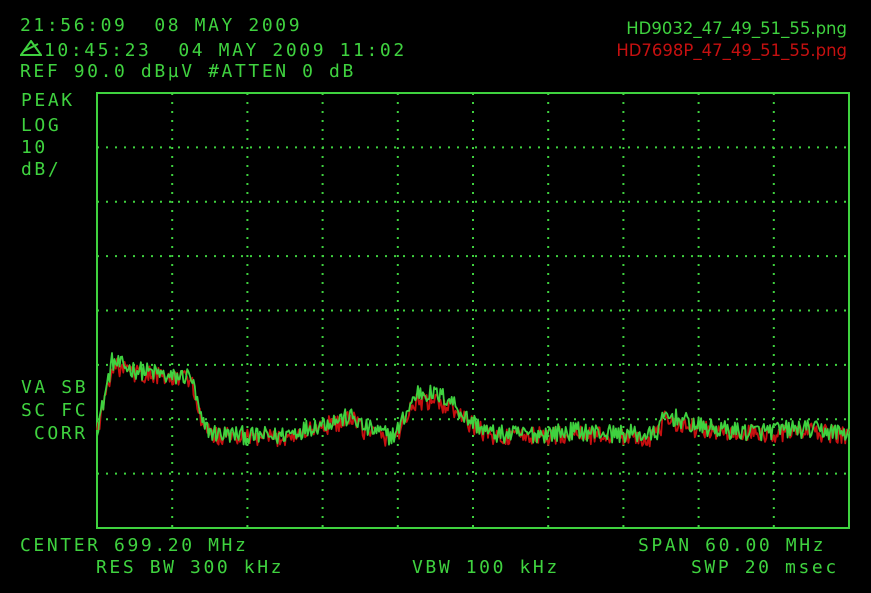 The image size is (871, 593). Describe the element at coordinates (190, 567) in the screenshot. I see `resolution-bandwidth: RES BW 300 kHz` at that location.